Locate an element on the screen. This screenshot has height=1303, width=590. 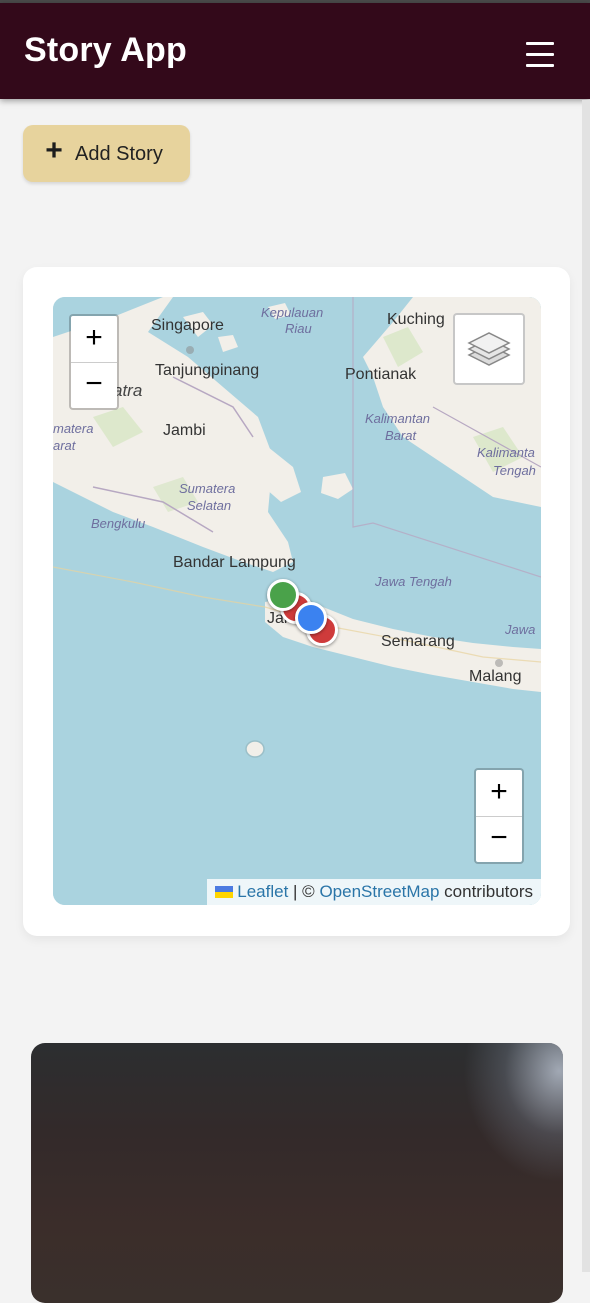
ukraine-flag-icon is located at coordinates (224, 892).